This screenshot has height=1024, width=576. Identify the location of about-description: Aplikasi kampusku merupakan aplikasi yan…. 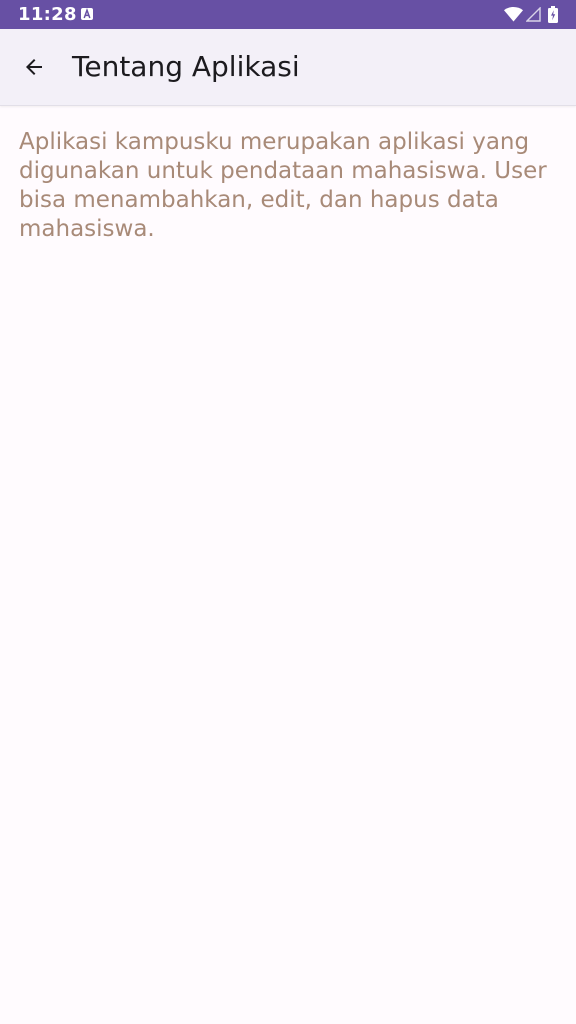
(283, 185).